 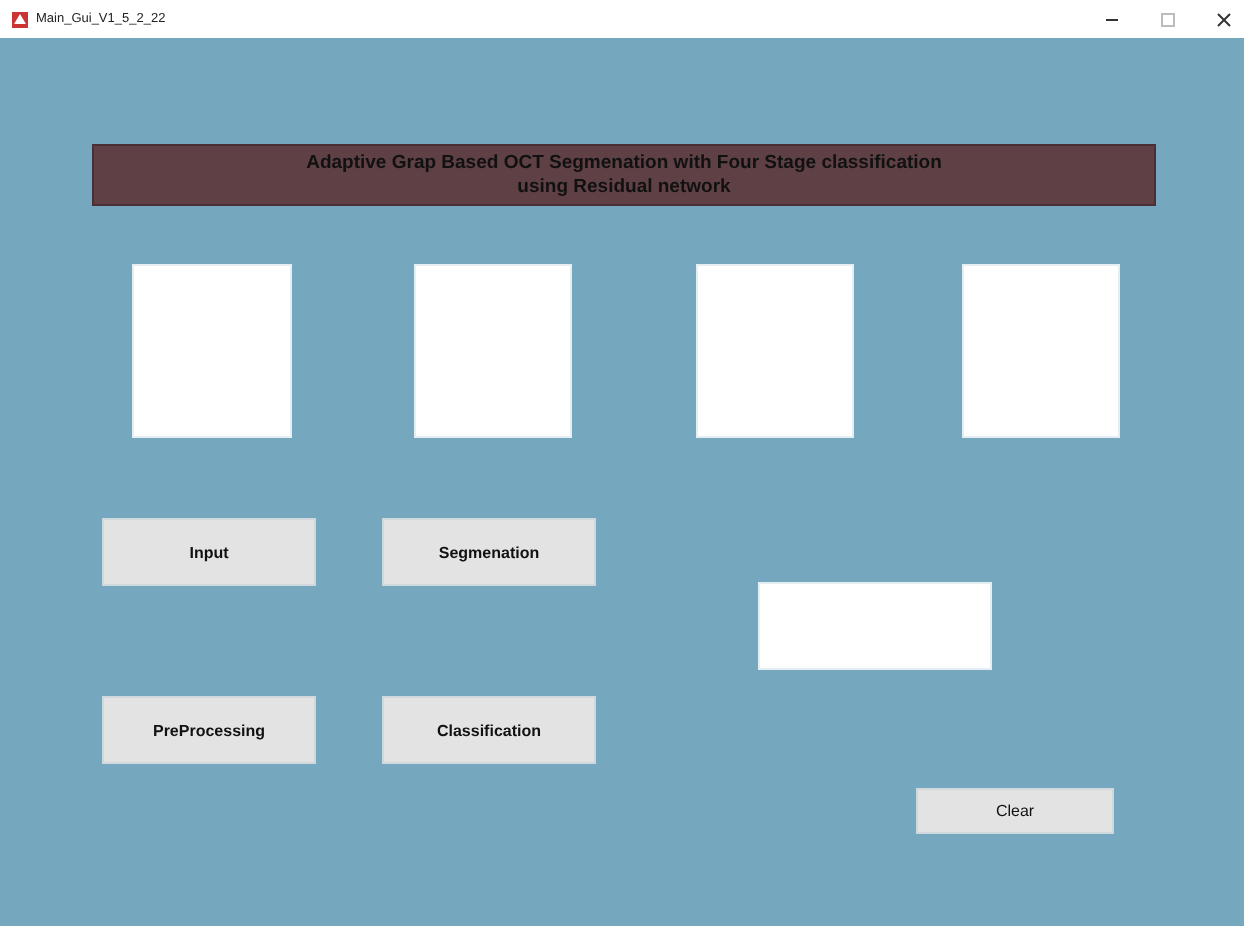 What do you see at coordinates (489, 730) in the screenshot?
I see `action-button: Classification` at bounding box center [489, 730].